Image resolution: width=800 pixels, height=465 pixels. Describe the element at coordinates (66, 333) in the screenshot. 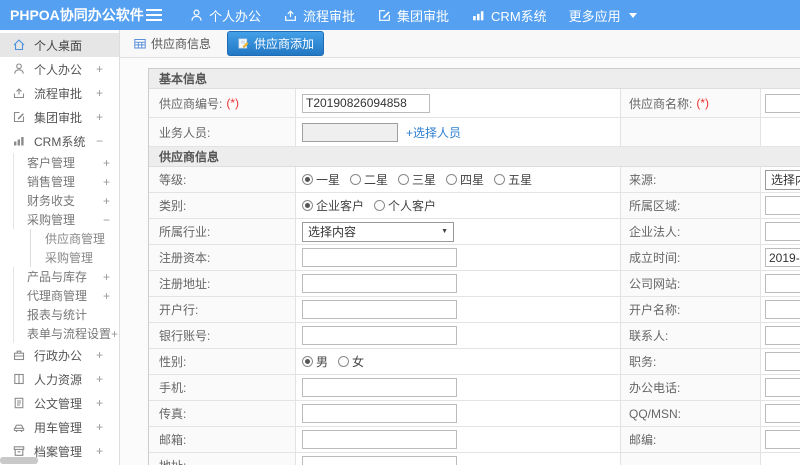

I see `sidebar-item-form-flow-settings: 表单与流程设置 +` at that location.